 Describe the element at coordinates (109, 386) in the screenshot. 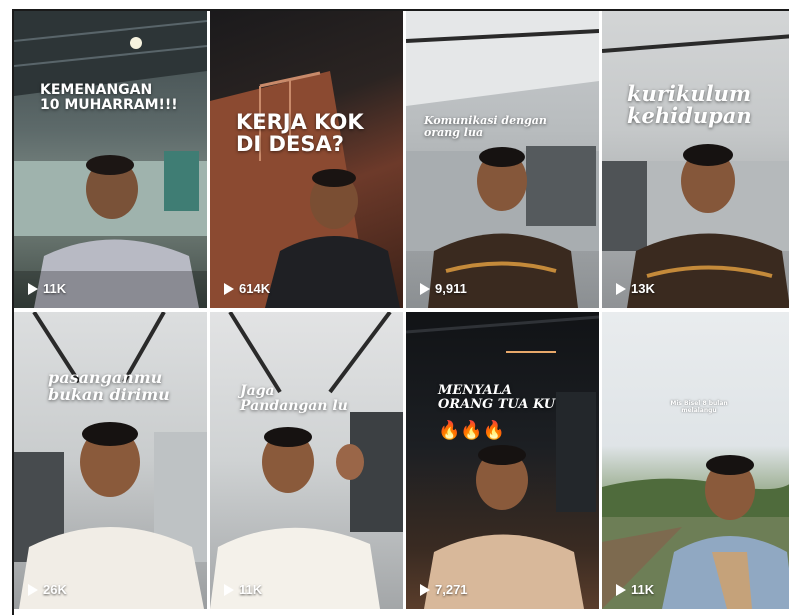

I see `video-caption: pasanganmu bukan dirimu` at that location.